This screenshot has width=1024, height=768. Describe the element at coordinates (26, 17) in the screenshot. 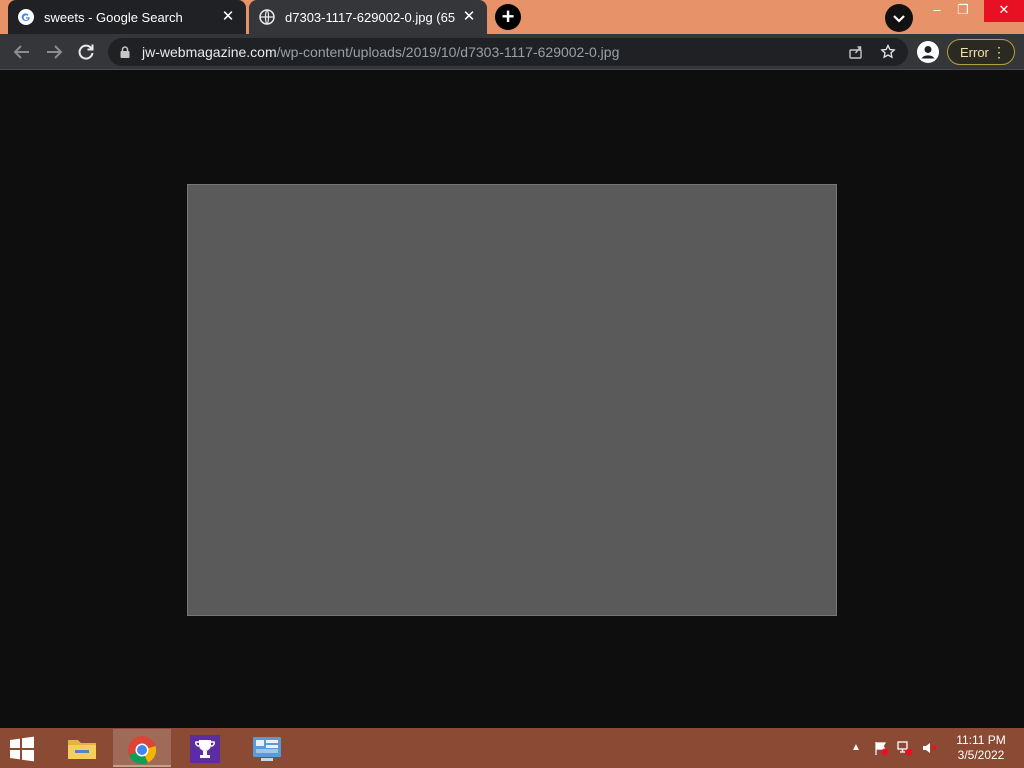

I see `google-g-icon` at that location.